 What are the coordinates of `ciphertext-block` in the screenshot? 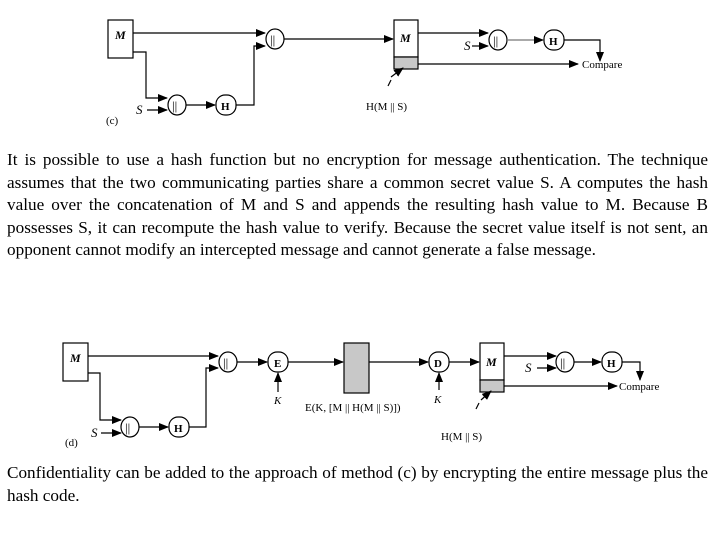 It's located at (356, 368).